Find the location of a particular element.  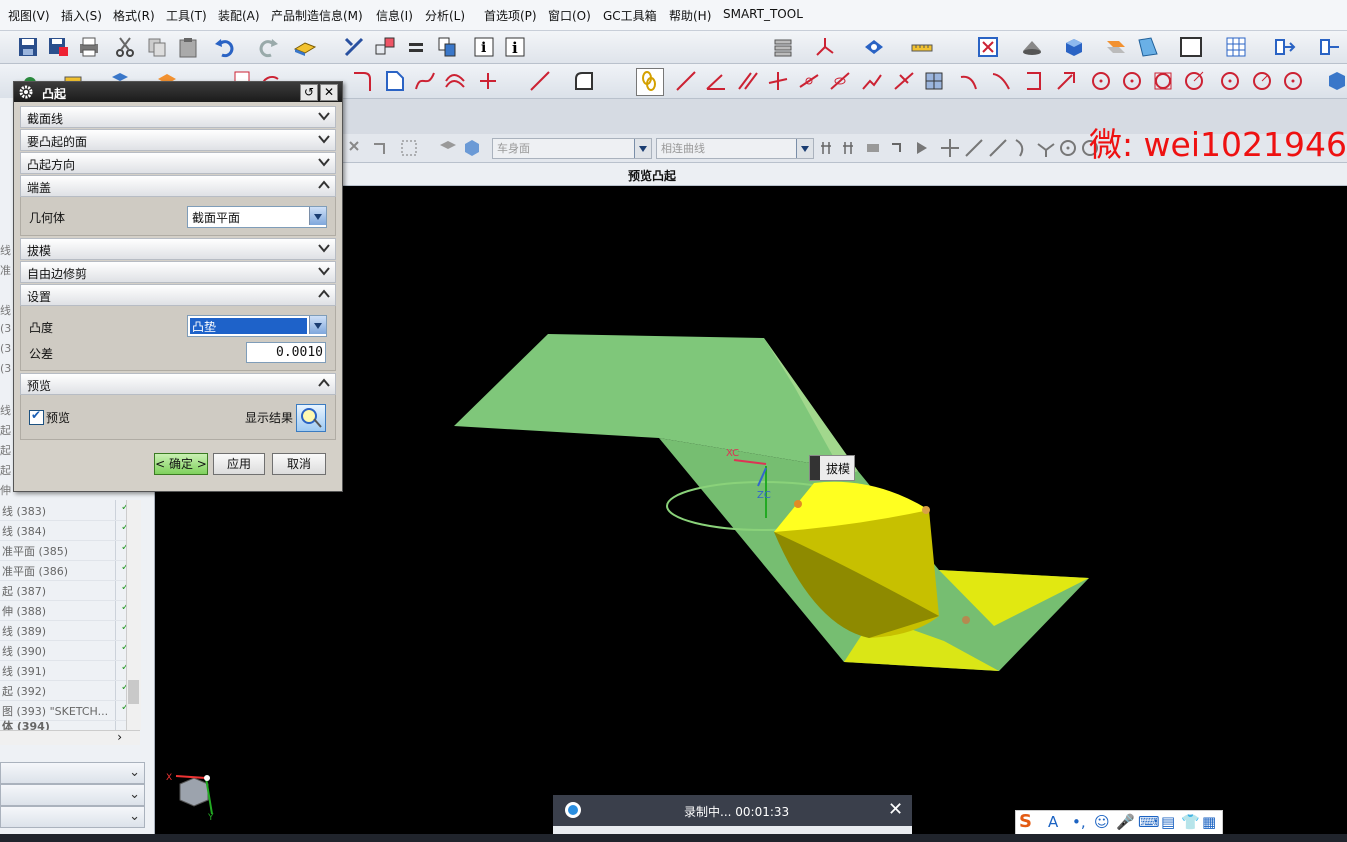

select-solid-icon is located at coordinates (472, 148).